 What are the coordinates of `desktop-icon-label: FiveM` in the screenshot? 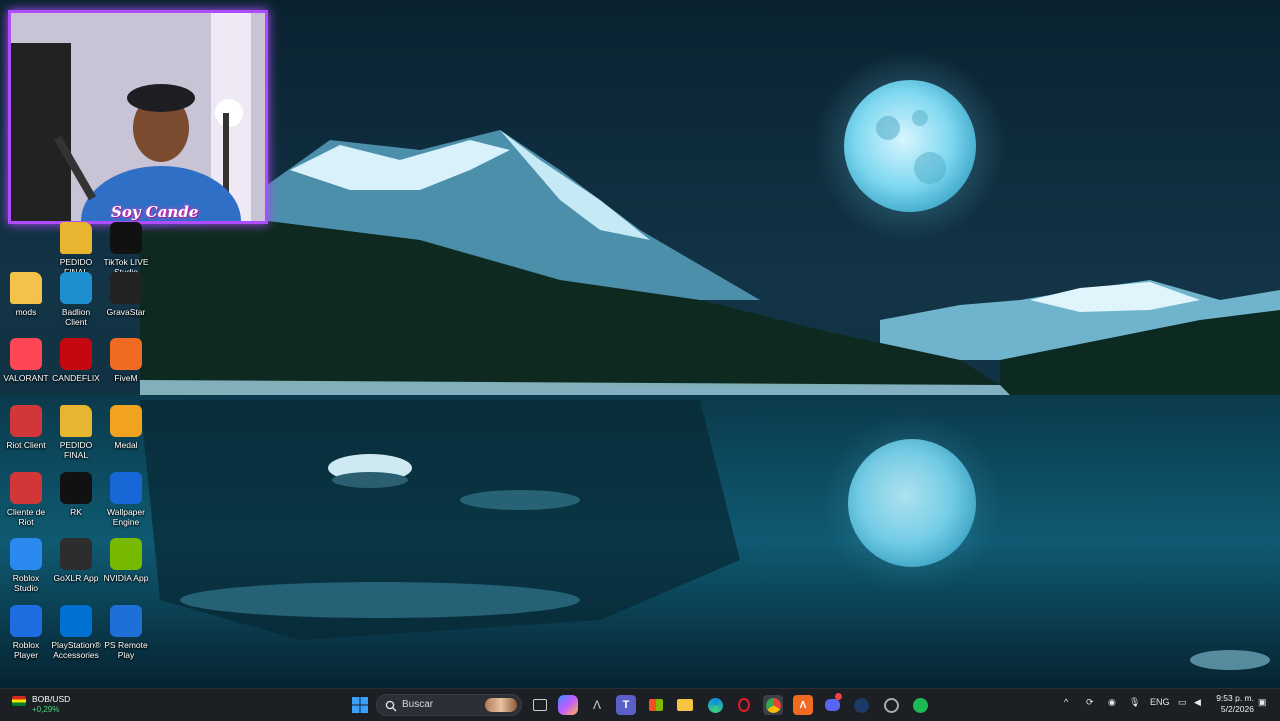 It's located at (126, 378).